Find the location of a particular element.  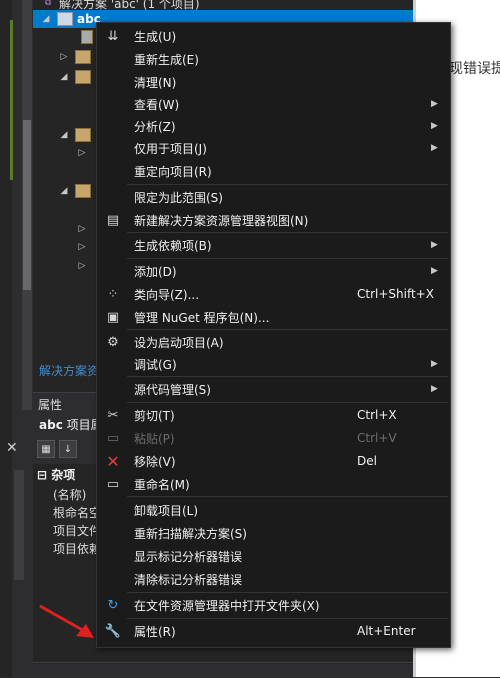

menu-item-unload-project: 卸载项目(L) is located at coordinates (273, 510).